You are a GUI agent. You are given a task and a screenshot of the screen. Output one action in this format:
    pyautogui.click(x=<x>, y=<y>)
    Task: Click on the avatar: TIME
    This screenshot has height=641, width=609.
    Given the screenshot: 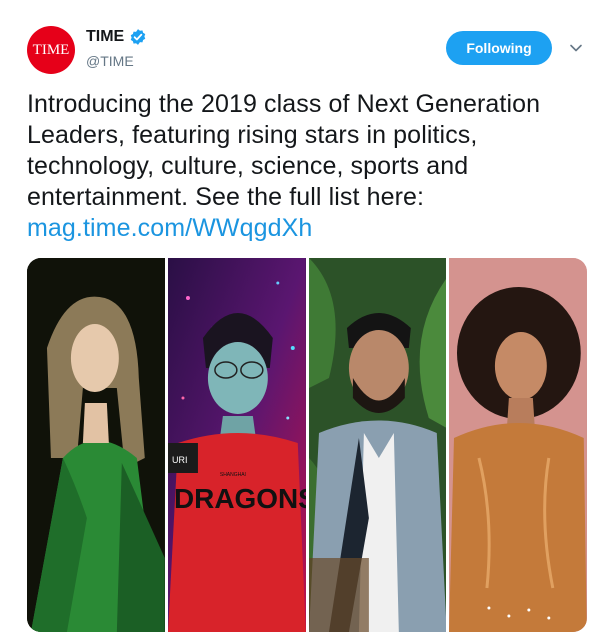 What is the action you would take?
    pyautogui.click(x=51, y=50)
    